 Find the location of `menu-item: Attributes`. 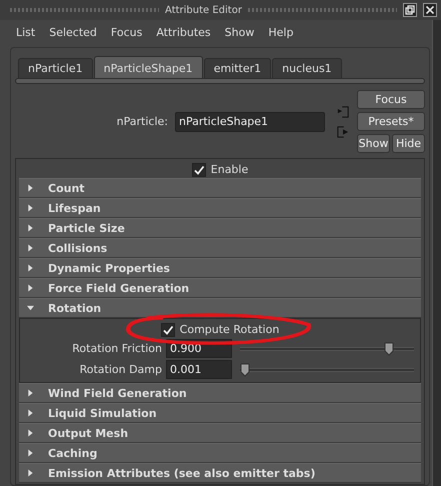

menu-item: Attributes is located at coordinates (183, 32).